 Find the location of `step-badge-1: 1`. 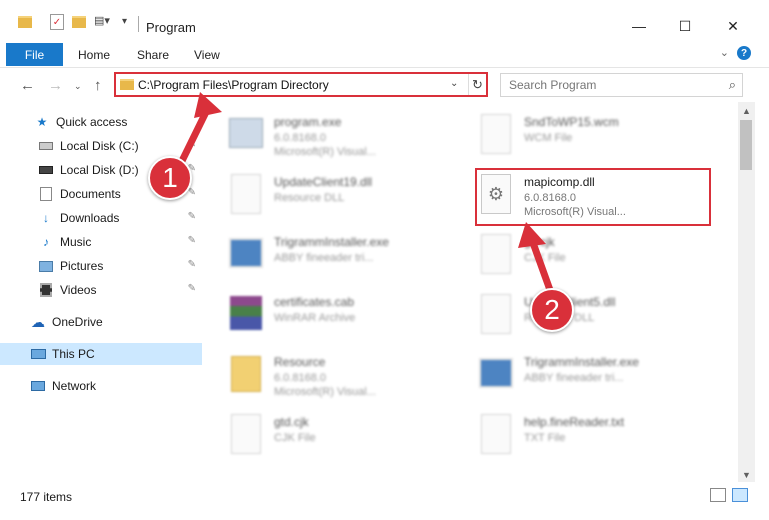

step-badge-1: 1 is located at coordinates (170, 178).